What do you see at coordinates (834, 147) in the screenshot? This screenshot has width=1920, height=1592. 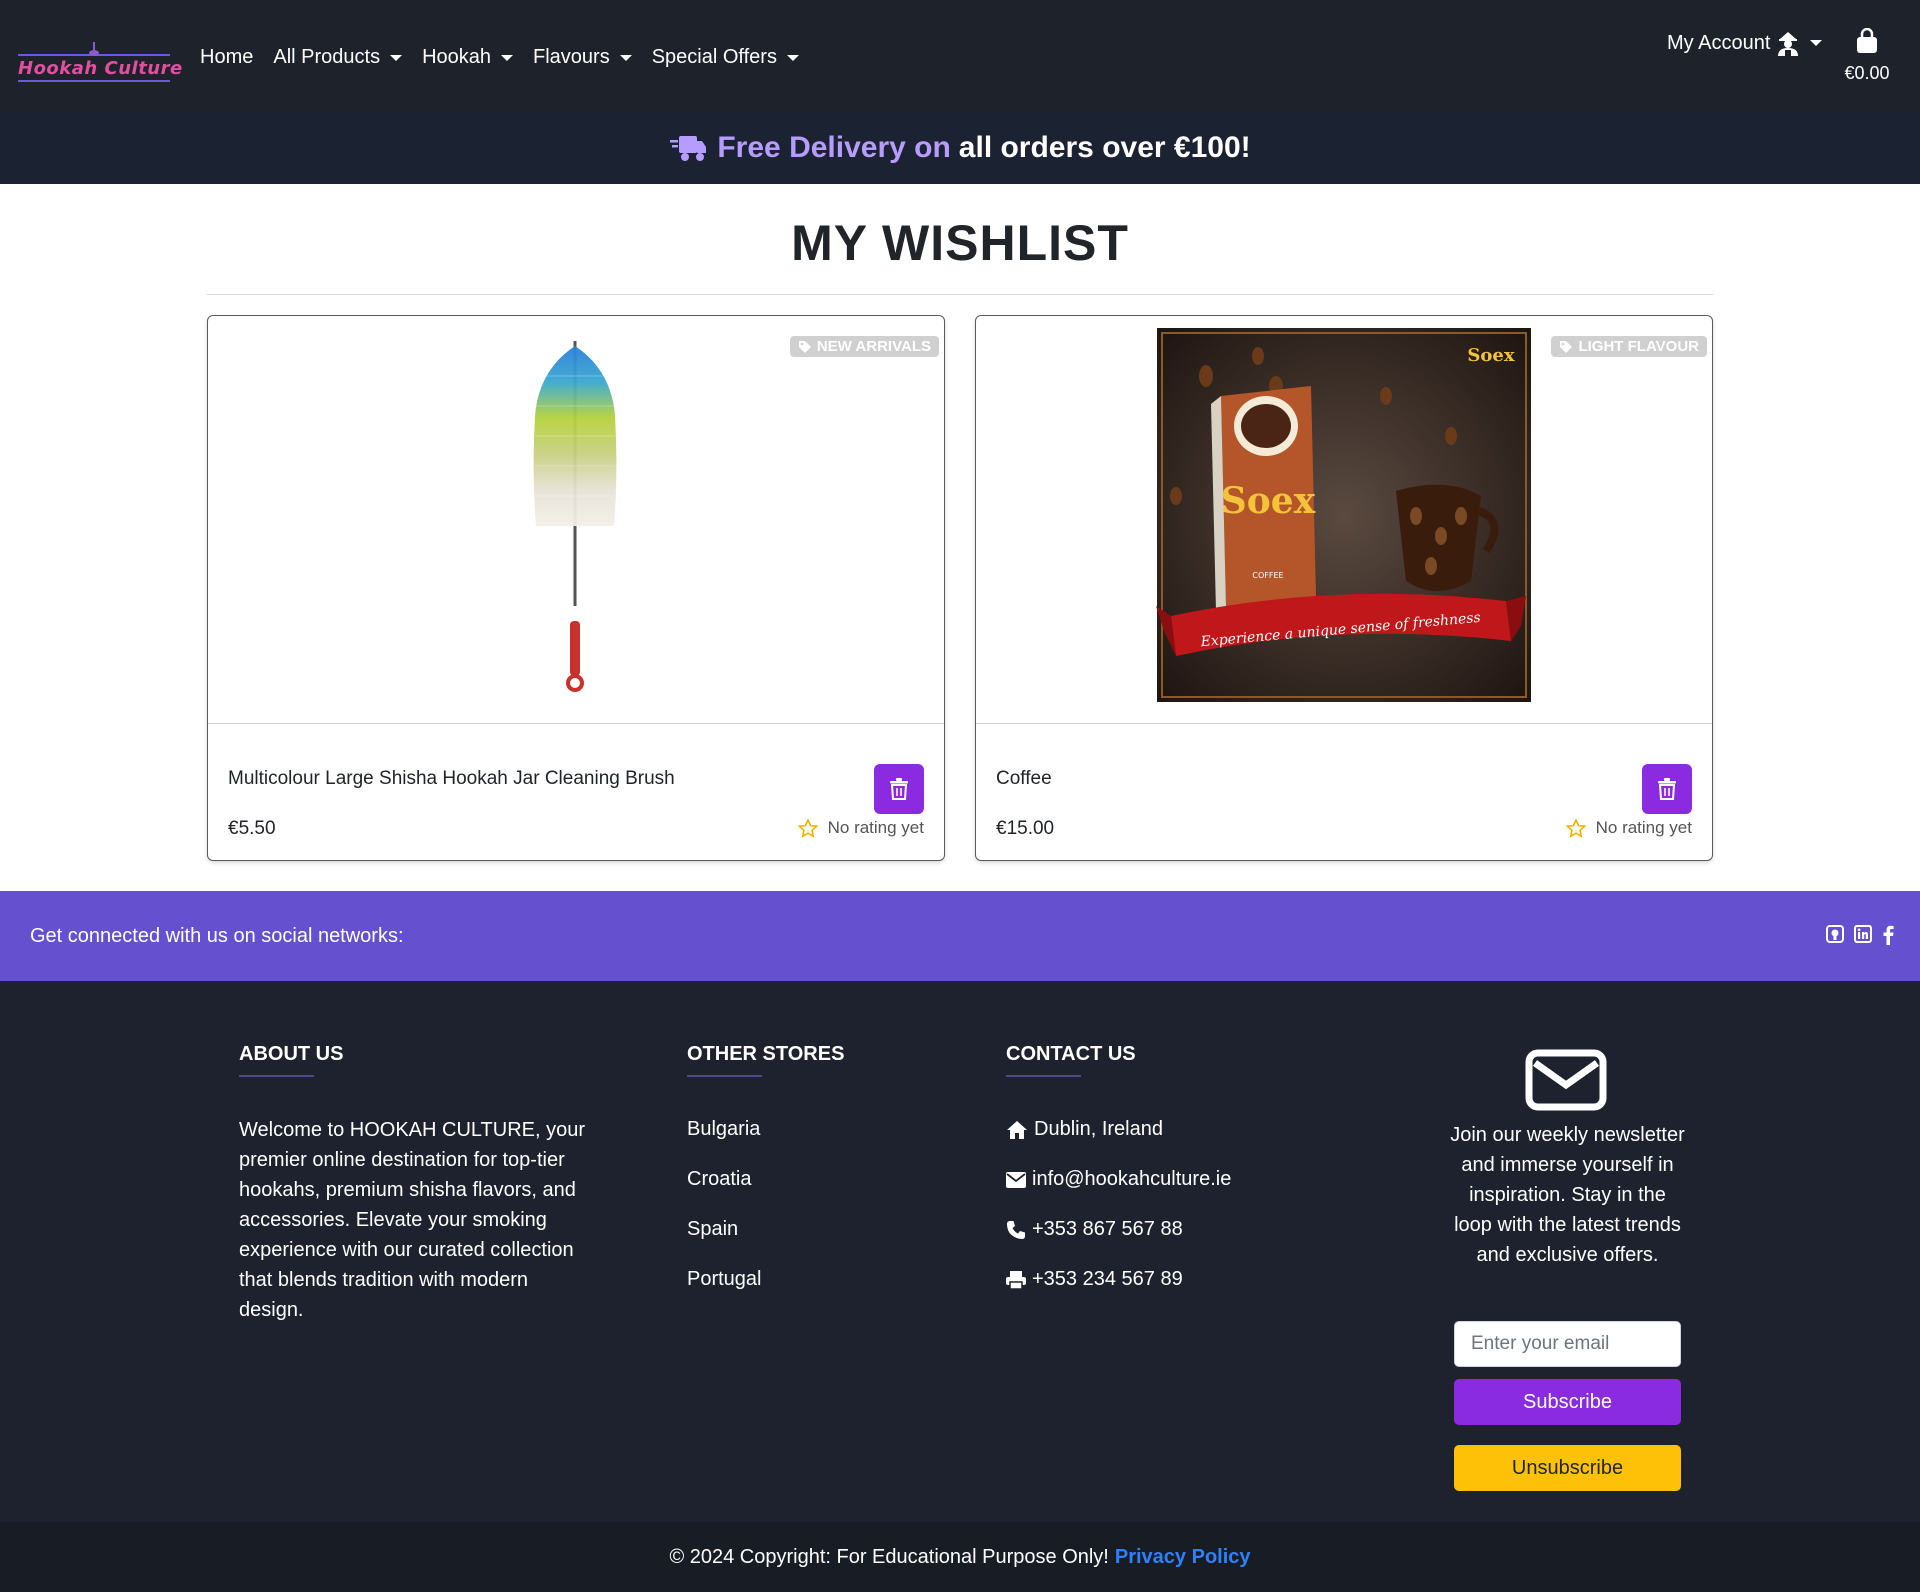 I see `banner-highlight: Free Delivery on` at bounding box center [834, 147].